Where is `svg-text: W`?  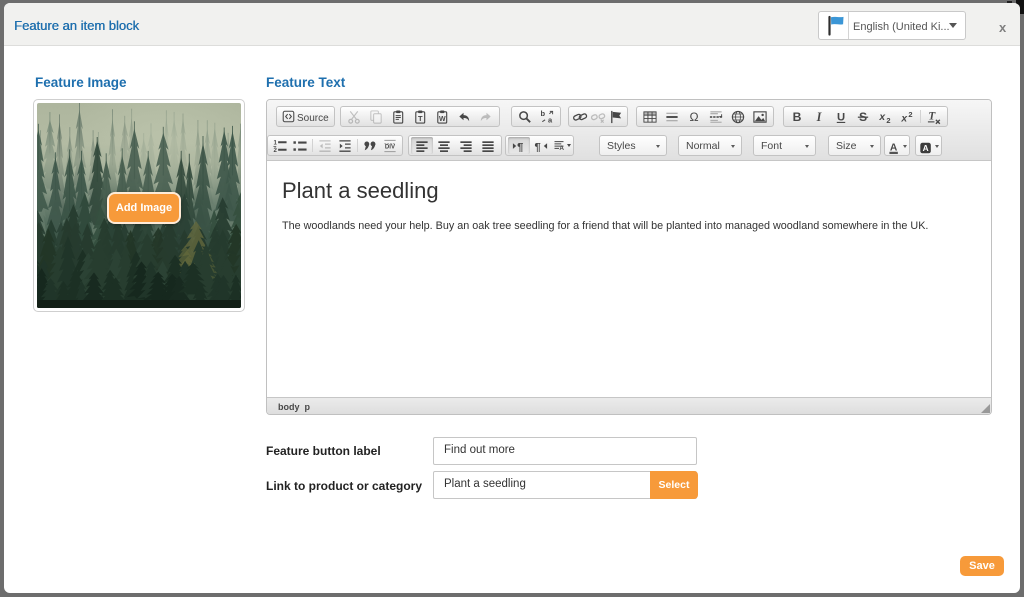 svg-text: W is located at coordinates (442, 118).